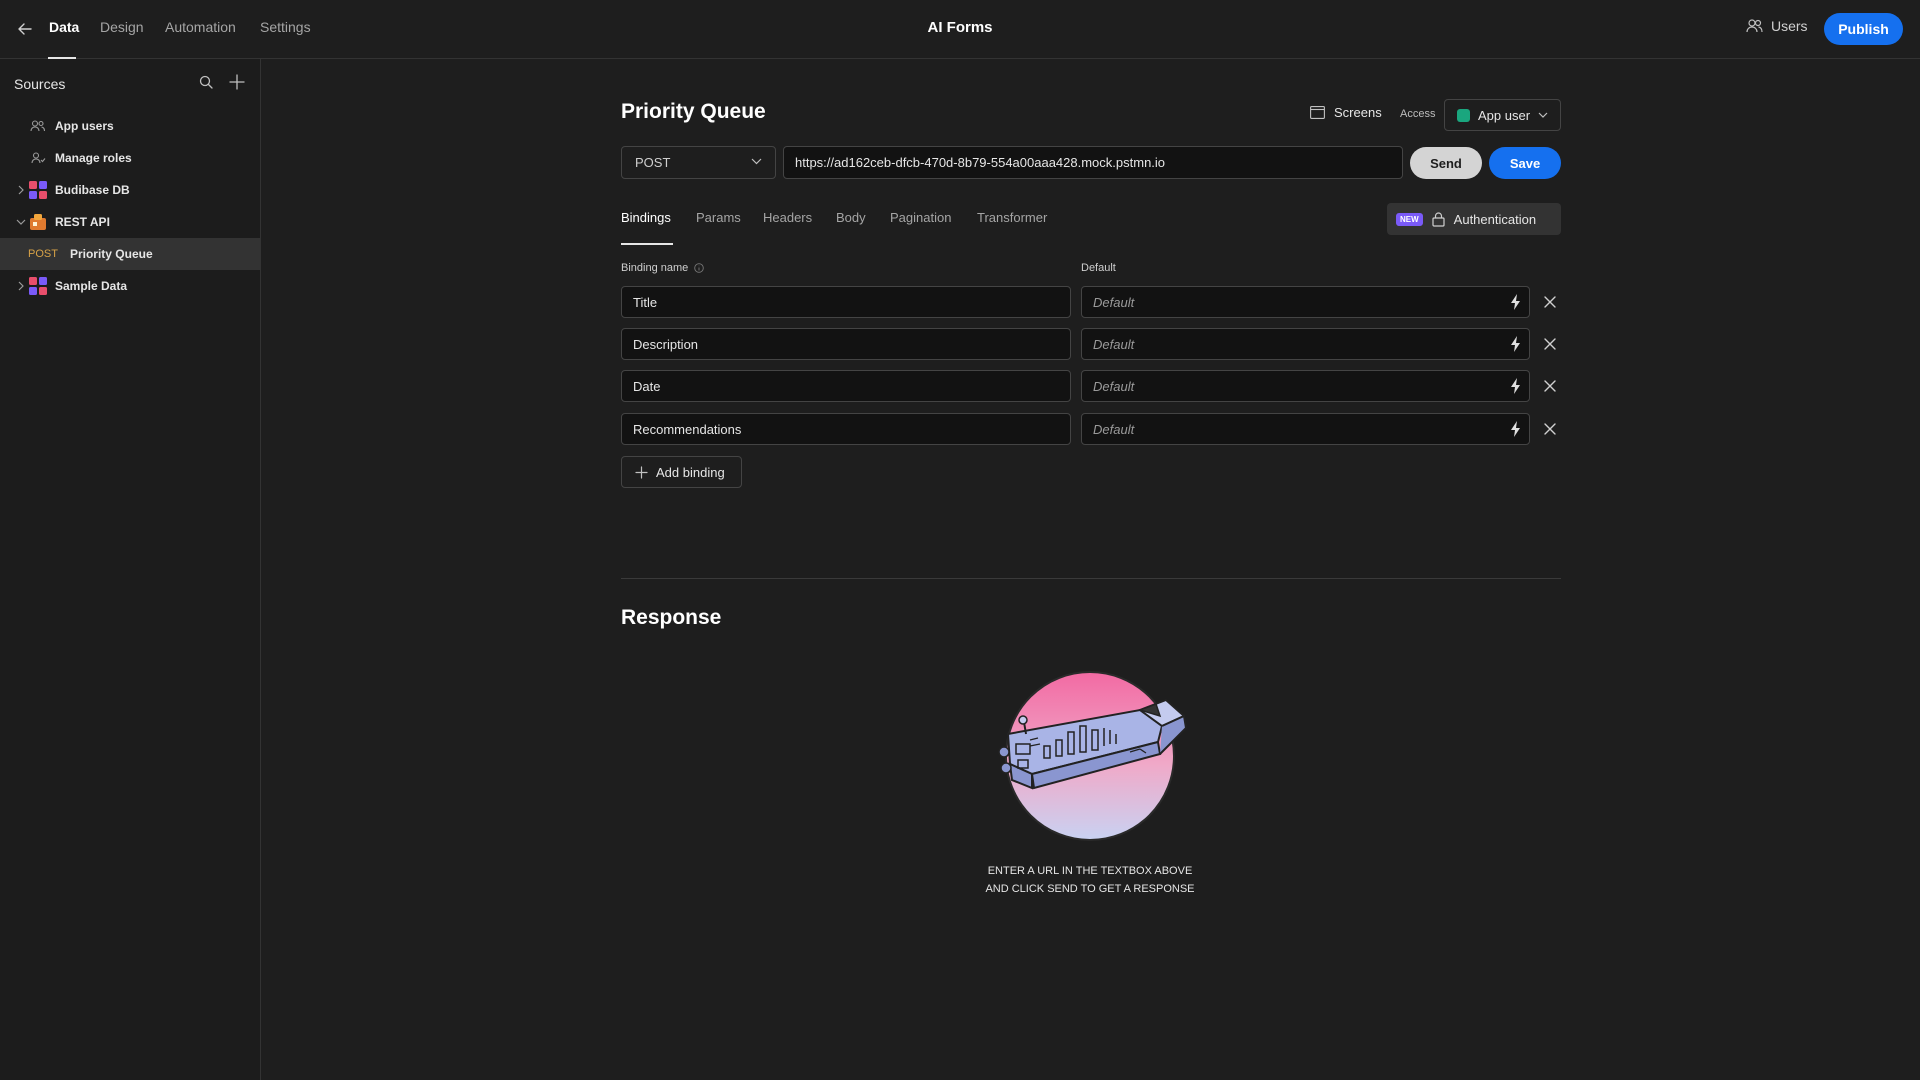  I want to click on response-heading: Response, so click(671, 617).